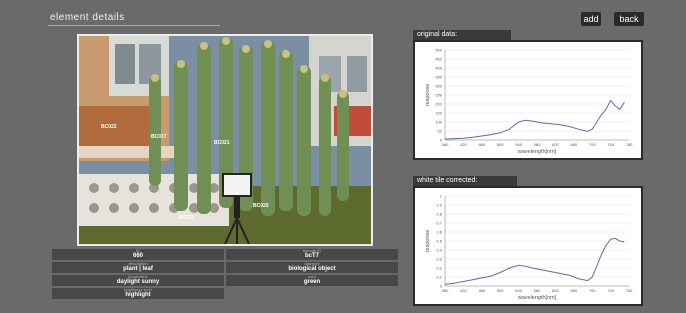  I want to click on detail-brightness-level: brightness level highlight, so click(138, 293).